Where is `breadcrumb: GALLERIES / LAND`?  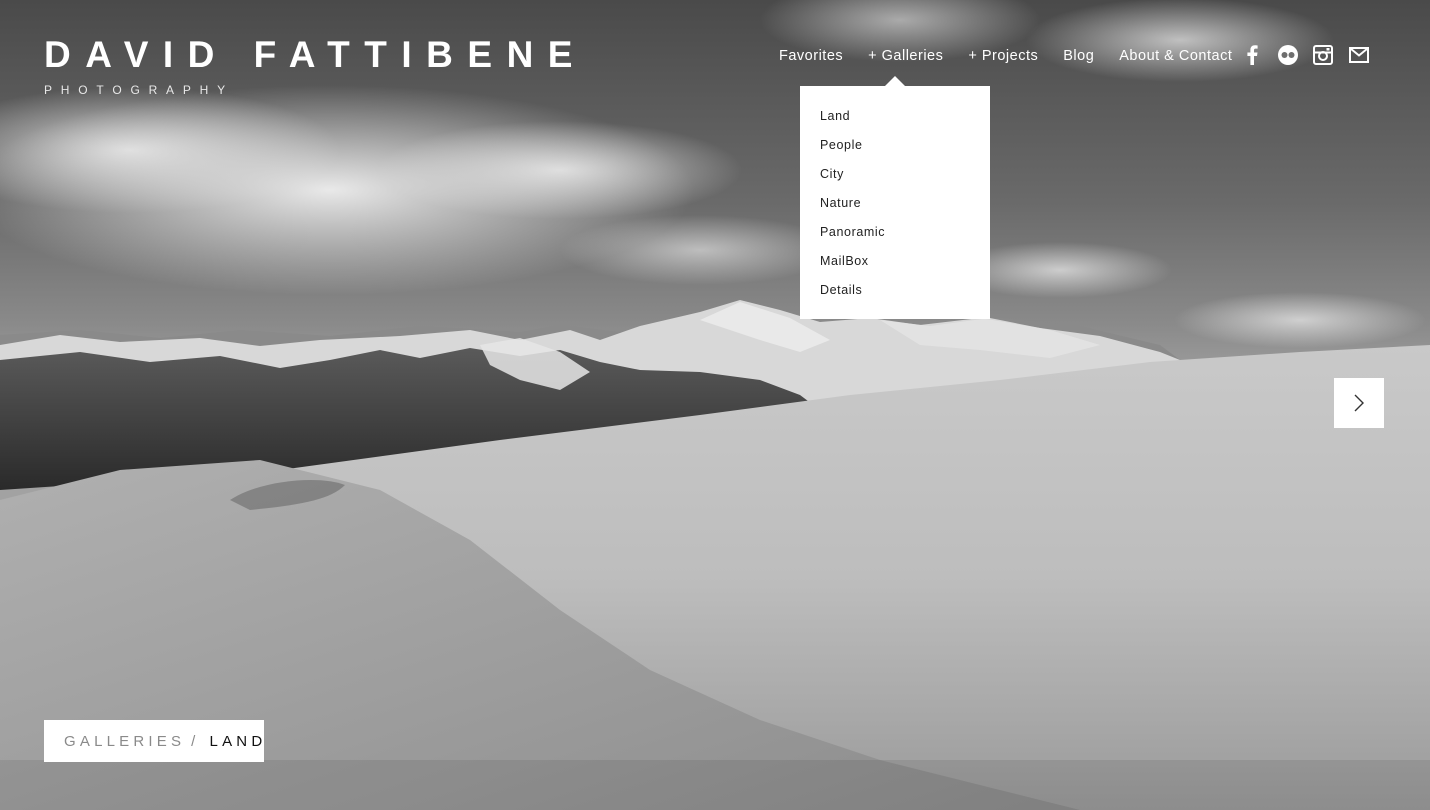 breadcrumb: GALLERIES / LAND is located at coordinates (154, 741).